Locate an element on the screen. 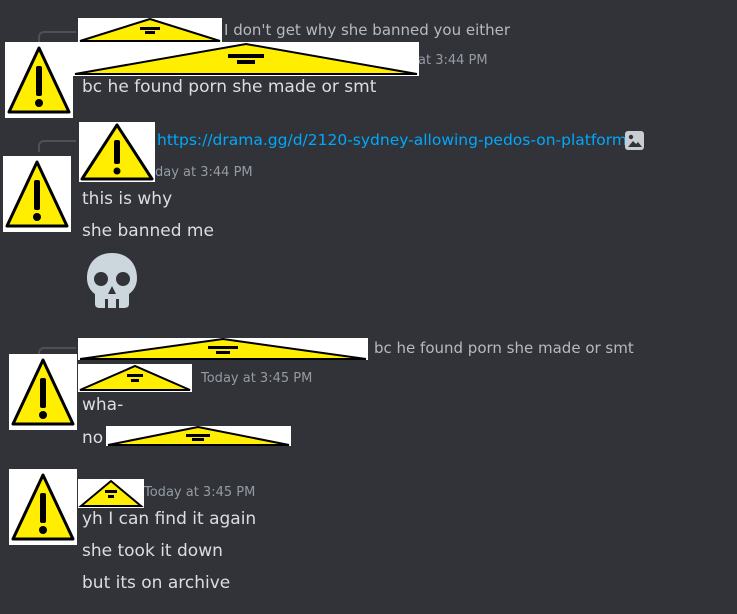 The height and width of the screenshot is (614, 737). timestamp: day at 3:44 PM is located at coordinates (204, 172).